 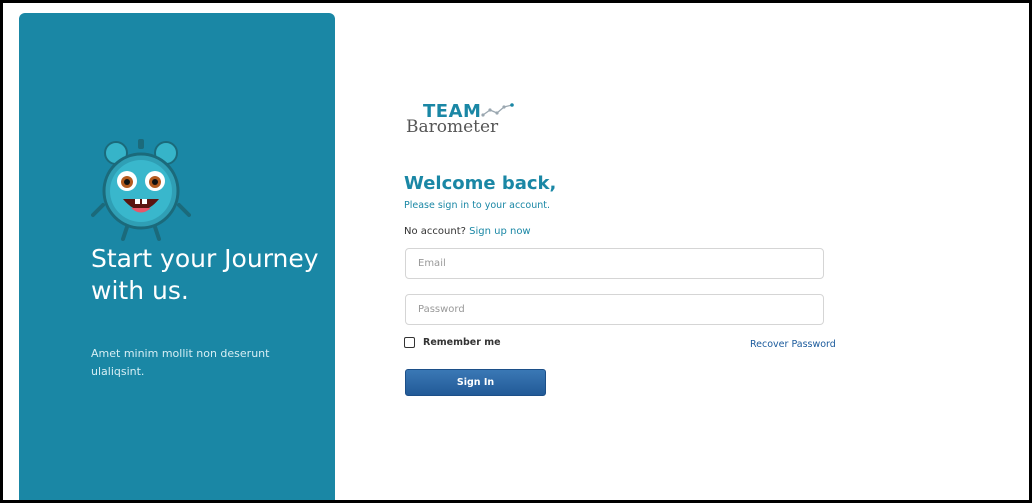 What do you see at coordinates (141, 190) in the screenshot?
I see `alarm-clock-mascot-icon` at bounding box center [141, 190].